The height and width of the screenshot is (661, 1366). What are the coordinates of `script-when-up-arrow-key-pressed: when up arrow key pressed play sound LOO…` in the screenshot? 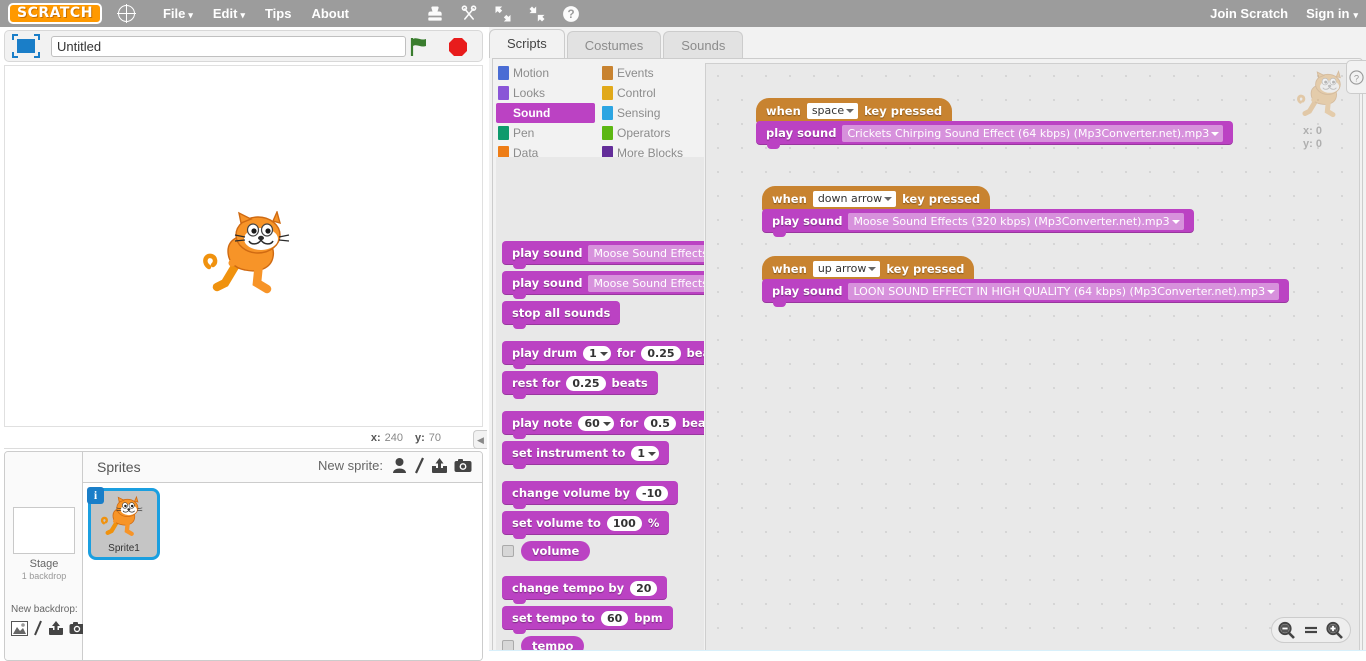 It's located at (1026, 281).